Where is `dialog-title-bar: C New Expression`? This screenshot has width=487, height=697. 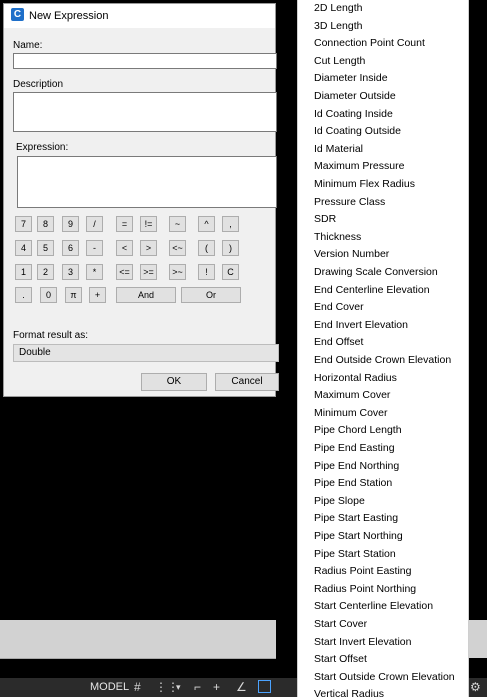
dialog-title-bar: C New Expression is located at coordinates (139, 16).